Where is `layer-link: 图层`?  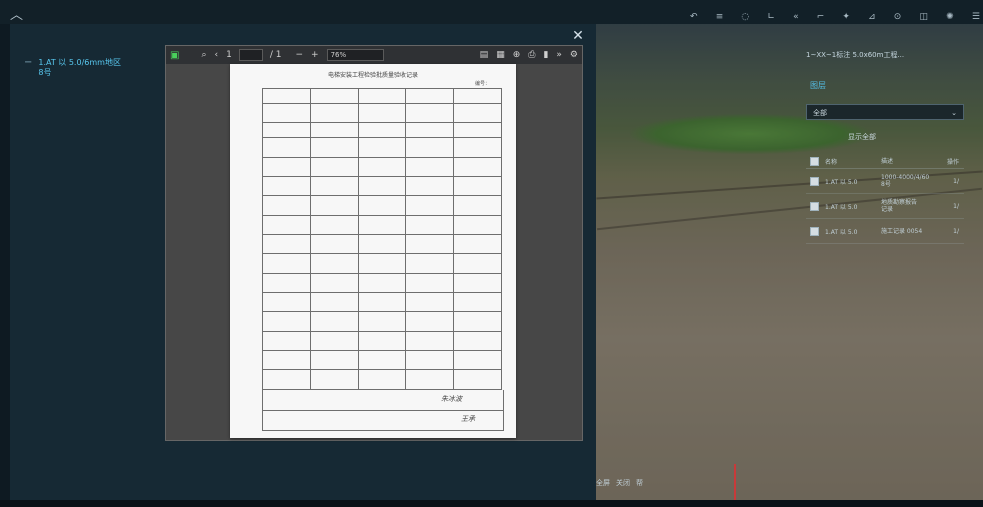
layer-link: 图层 is located at coordinates (818, 85).